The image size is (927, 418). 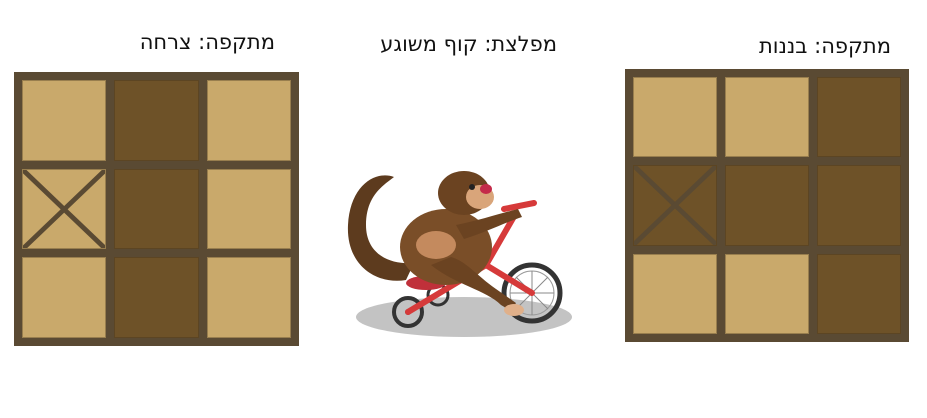 What do you see at coordinates (519, 206) in the screenshot?
I see `handlebar` at bounding box center [519, 206].